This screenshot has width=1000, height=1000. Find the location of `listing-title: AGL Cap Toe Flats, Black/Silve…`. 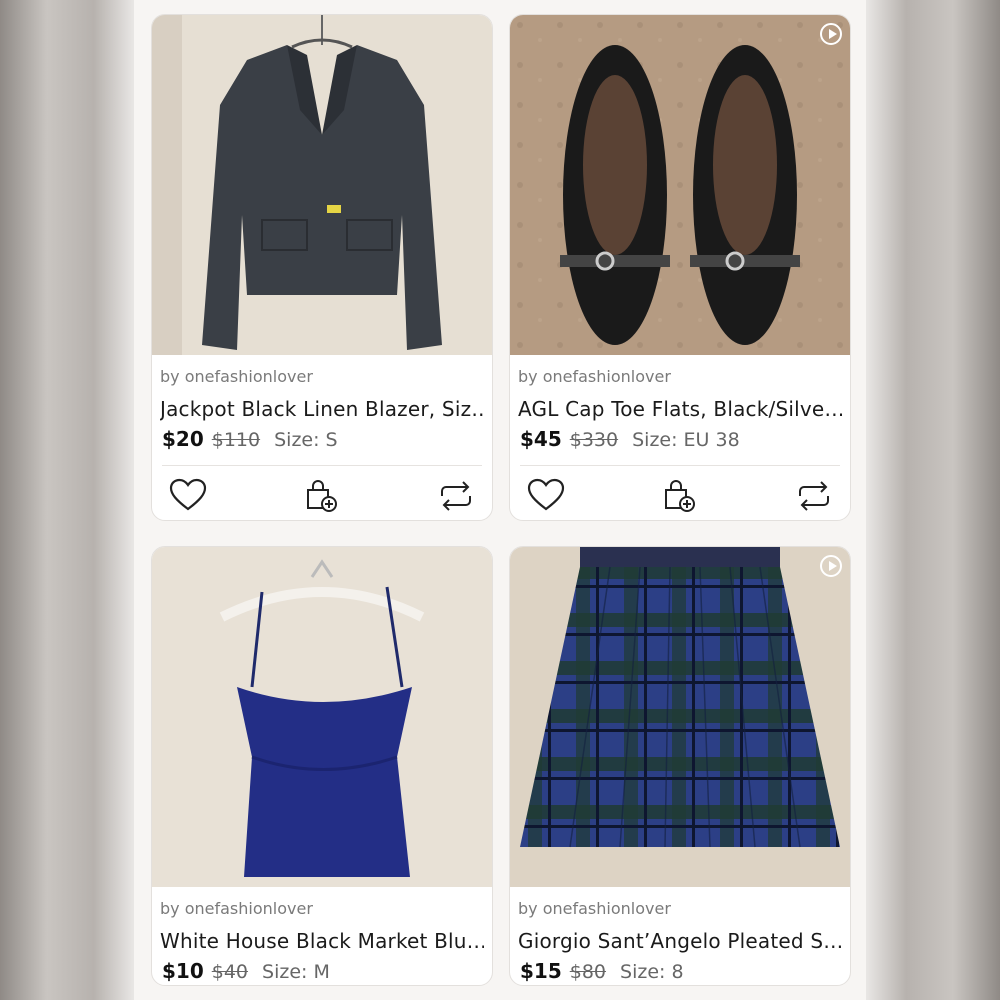

listing-title: AGL Cap Toe Flats, Black/Silve… is located at coordinates (680, 410).